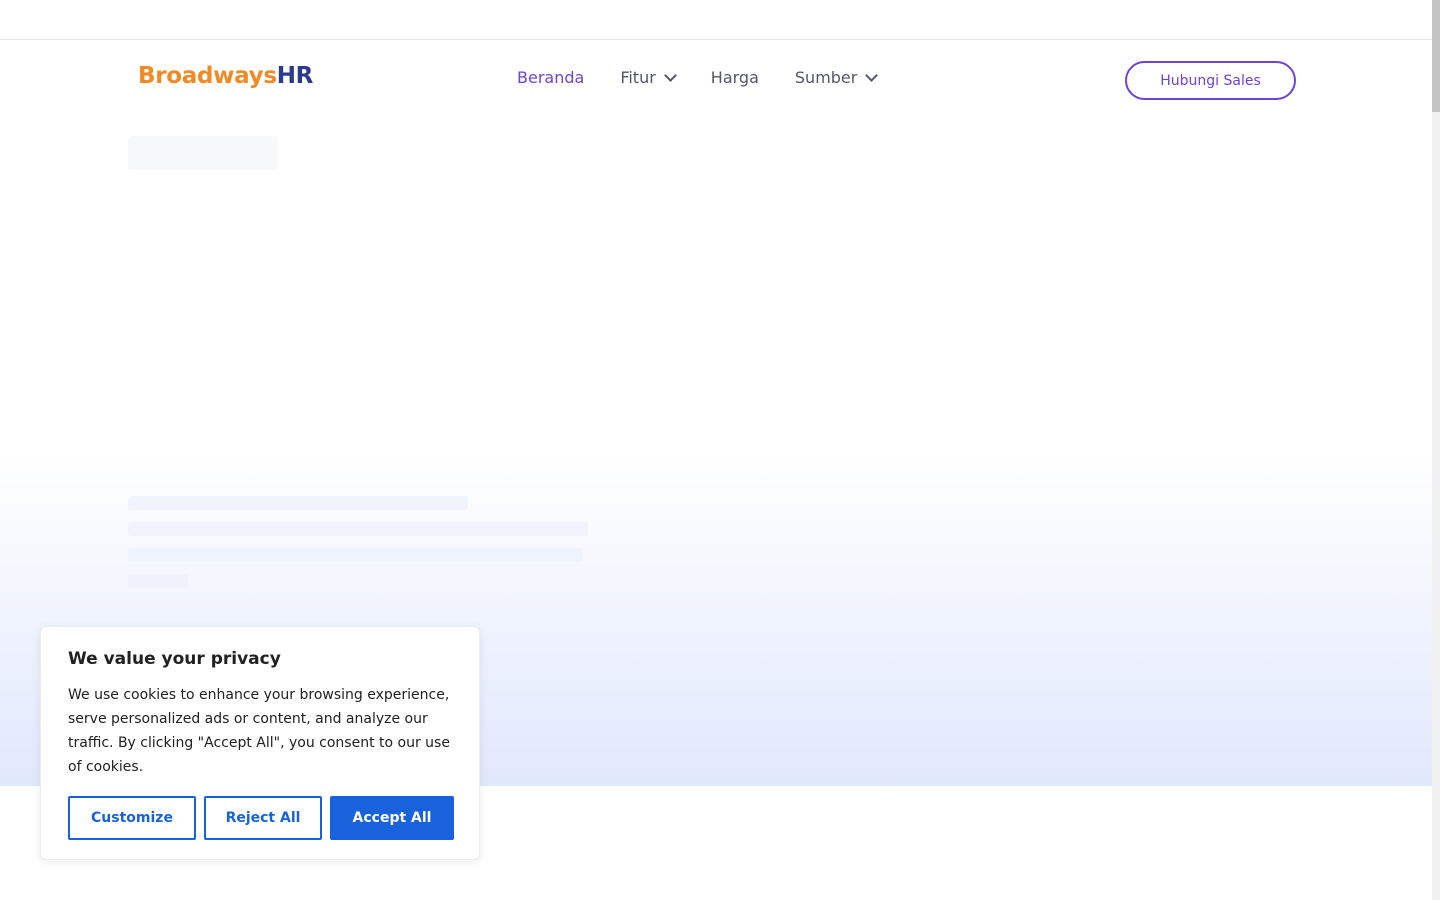  I want to click on nav-item-label: Harga, so click(734, 77).